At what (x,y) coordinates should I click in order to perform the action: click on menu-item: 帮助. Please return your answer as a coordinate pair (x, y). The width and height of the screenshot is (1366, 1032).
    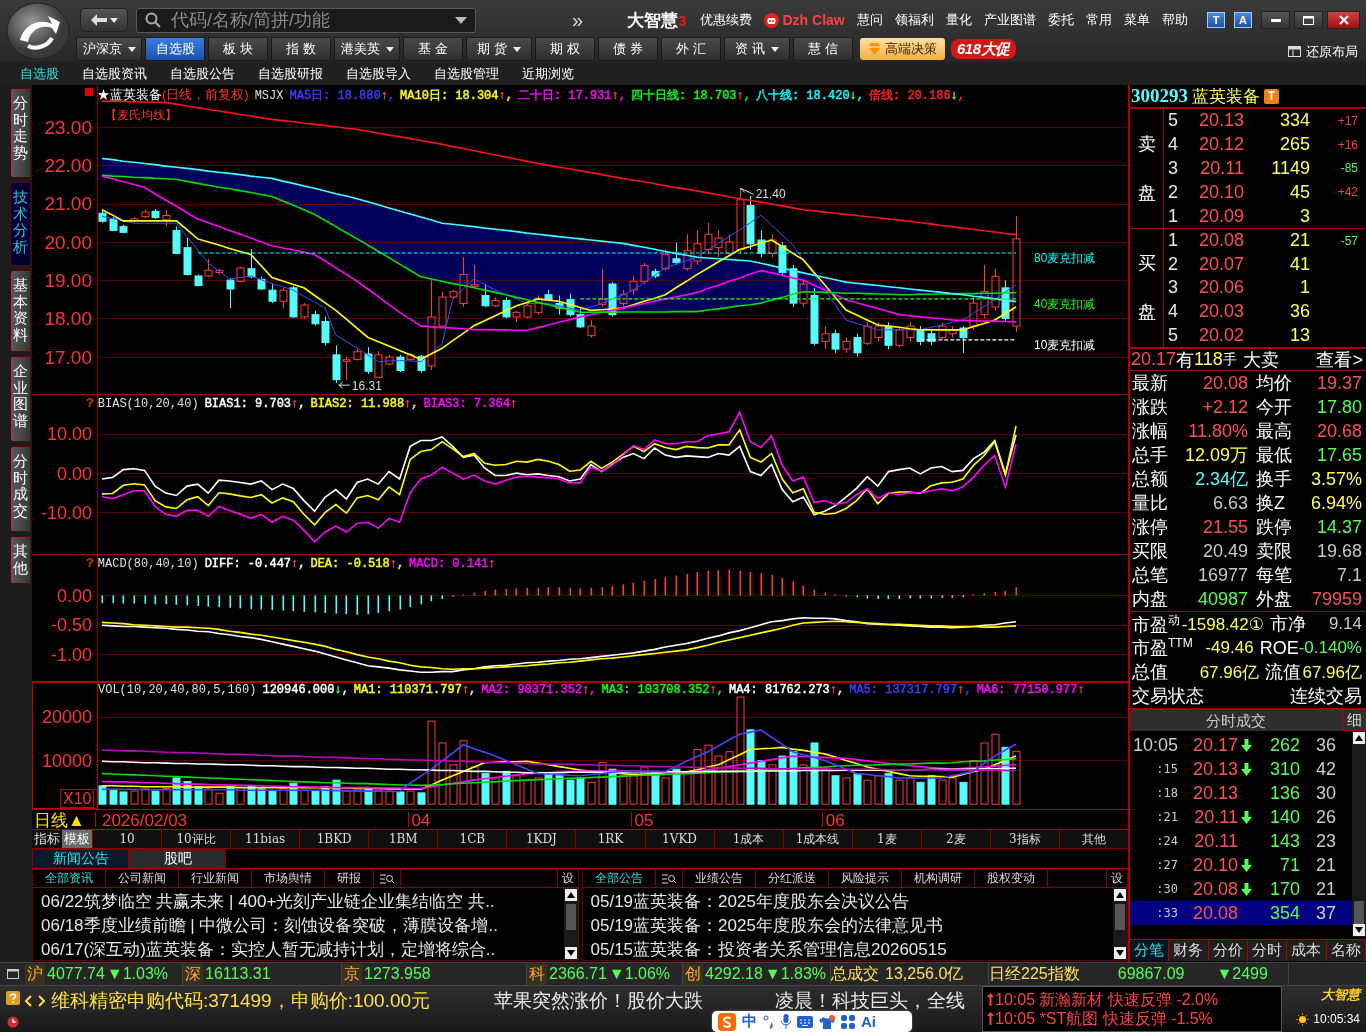
    Looking at the image, I should click on (1174, 20).